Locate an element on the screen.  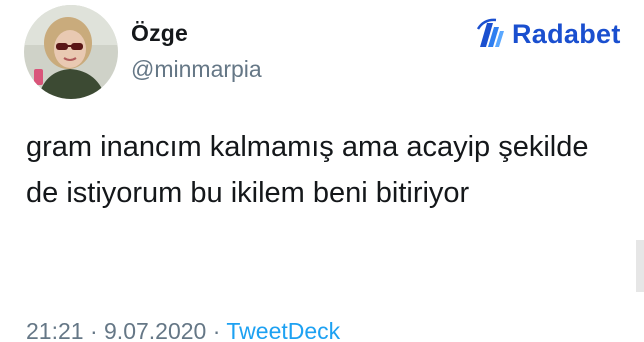
tweet-date: 9.07.2020 is located at coordinates (155, 330).